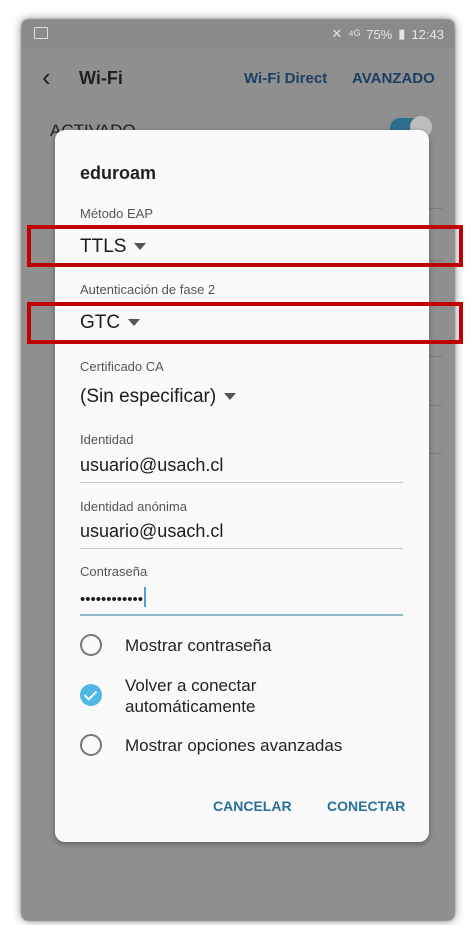 Image resolution: width=471 pixels, height=925 pixels. What do you see at coordinates (233, 745) in the screenshot?
I see `advanced-options-label: Mostrar opciones avanzadas` at bounding box center [233, 745].